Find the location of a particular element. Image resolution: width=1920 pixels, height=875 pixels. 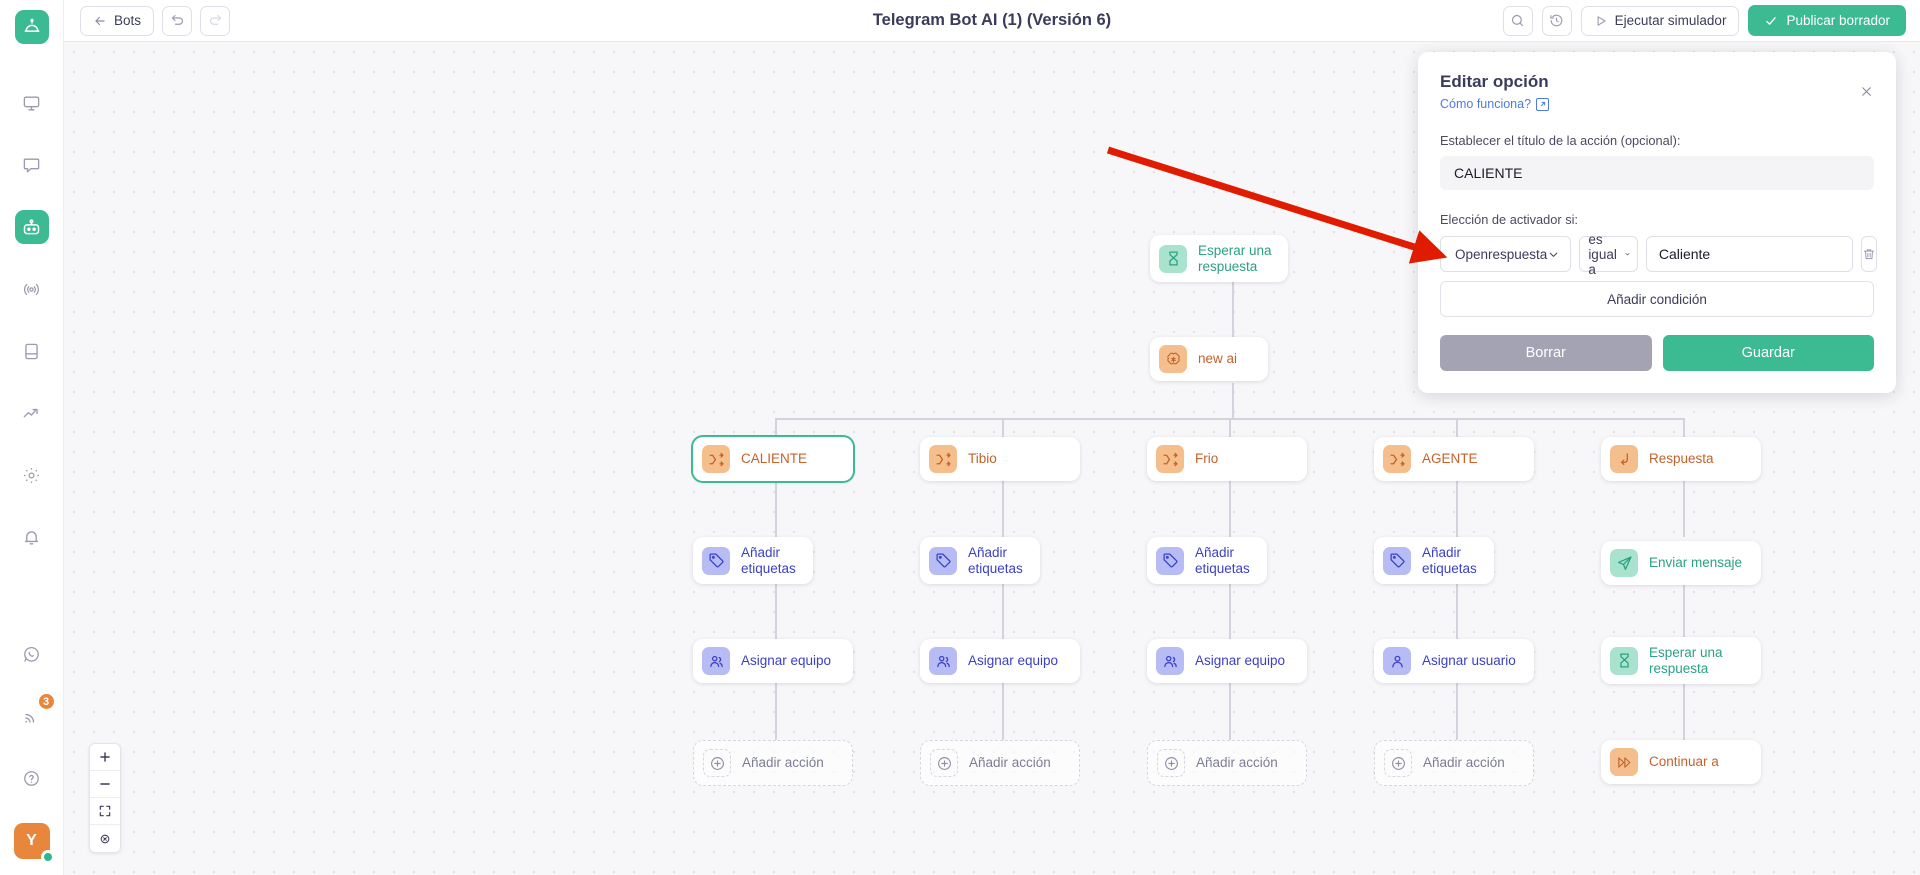

back-to-bots-button: Bots is located at coordinates (117, 20).